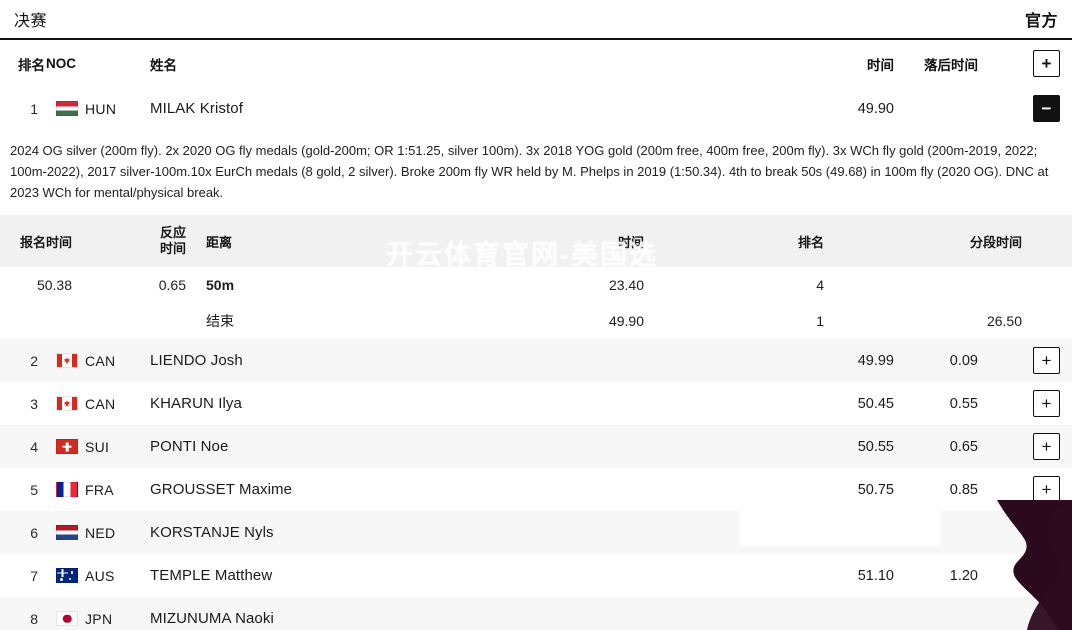 The width and height of the screenshot is (1072, 630). I want to click on header-expand-cell: +, so click(1031, 63).